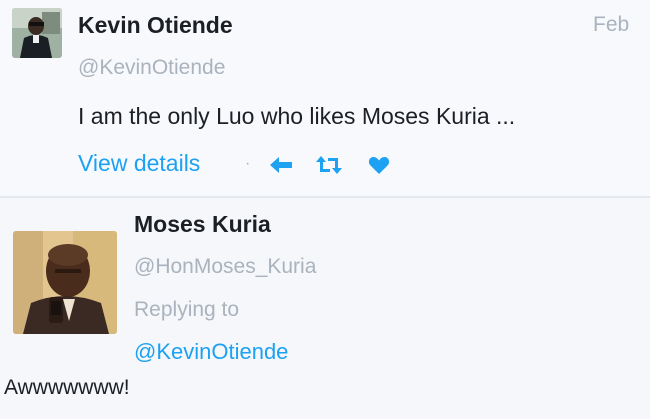 This screenshot has width=650, height=419. What do you see at coordinates (67, 387) in the screenshot?
I see `tweet-text: Awwwwwww!` at bounding box center [67, 387].